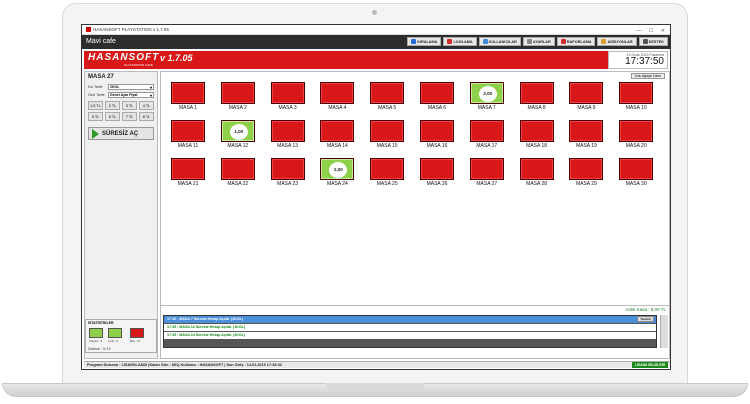 This screenshot has height=404, width=750. What do you see at coordinates (101, 41) in the screenshot?
I see `cafe-name: Mavi cafe` at bounding box center [101, 41].